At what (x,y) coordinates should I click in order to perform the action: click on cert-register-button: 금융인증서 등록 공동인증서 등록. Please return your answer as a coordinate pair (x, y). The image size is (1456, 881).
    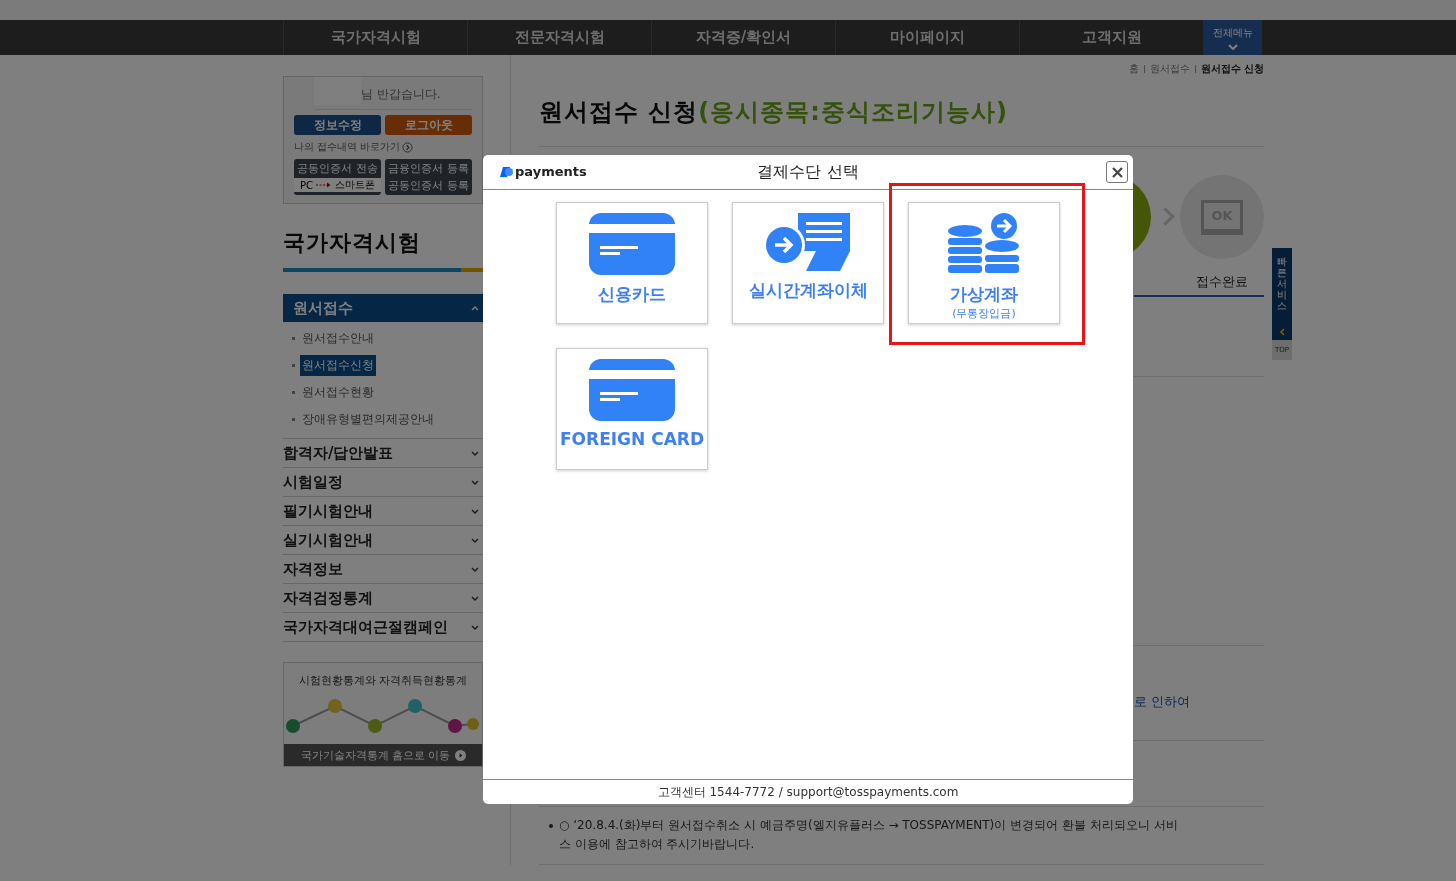
    Looking at the image, I should click on (428, 177).